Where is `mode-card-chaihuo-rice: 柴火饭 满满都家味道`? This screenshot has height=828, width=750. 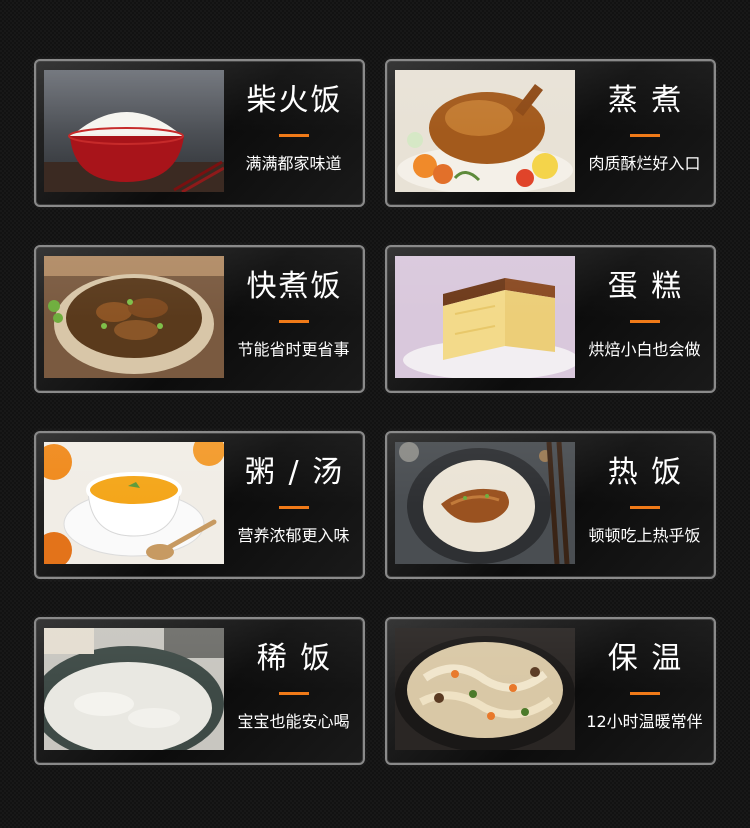
mode-card-chaihuo-rice: 柴火饭 满满都家味道 is located at coordinates (199, 133).